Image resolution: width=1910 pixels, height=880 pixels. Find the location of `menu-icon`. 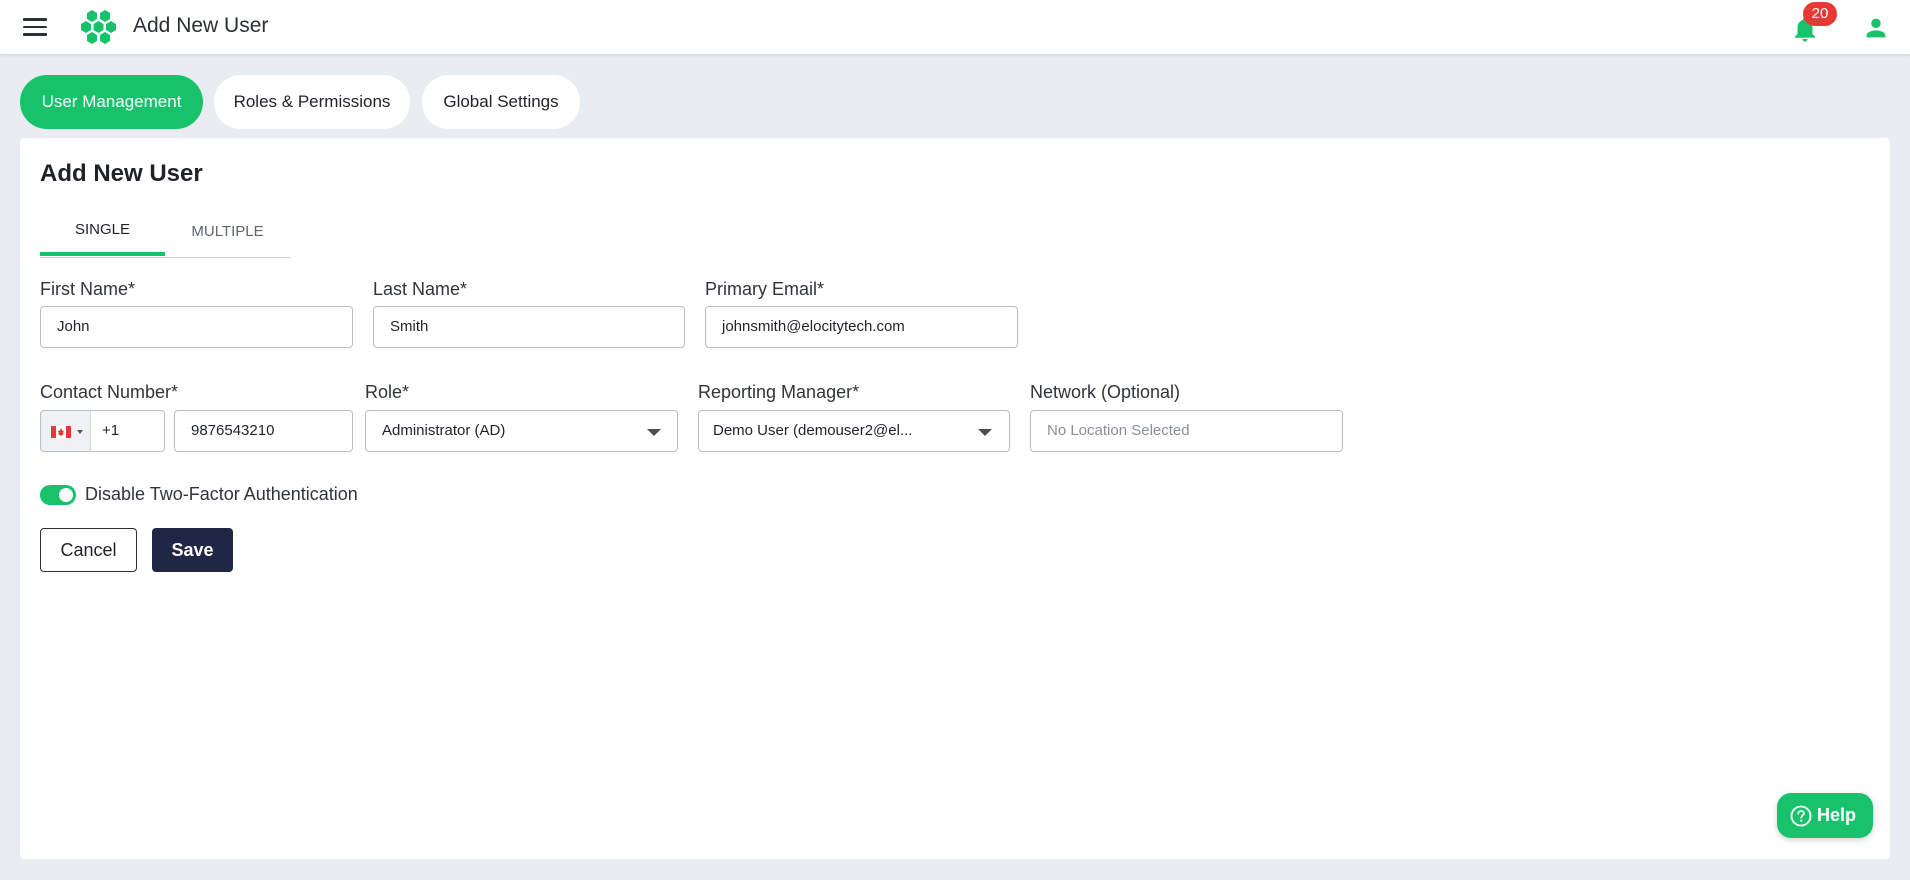

menu-icon is located at coordinates (35, 27).